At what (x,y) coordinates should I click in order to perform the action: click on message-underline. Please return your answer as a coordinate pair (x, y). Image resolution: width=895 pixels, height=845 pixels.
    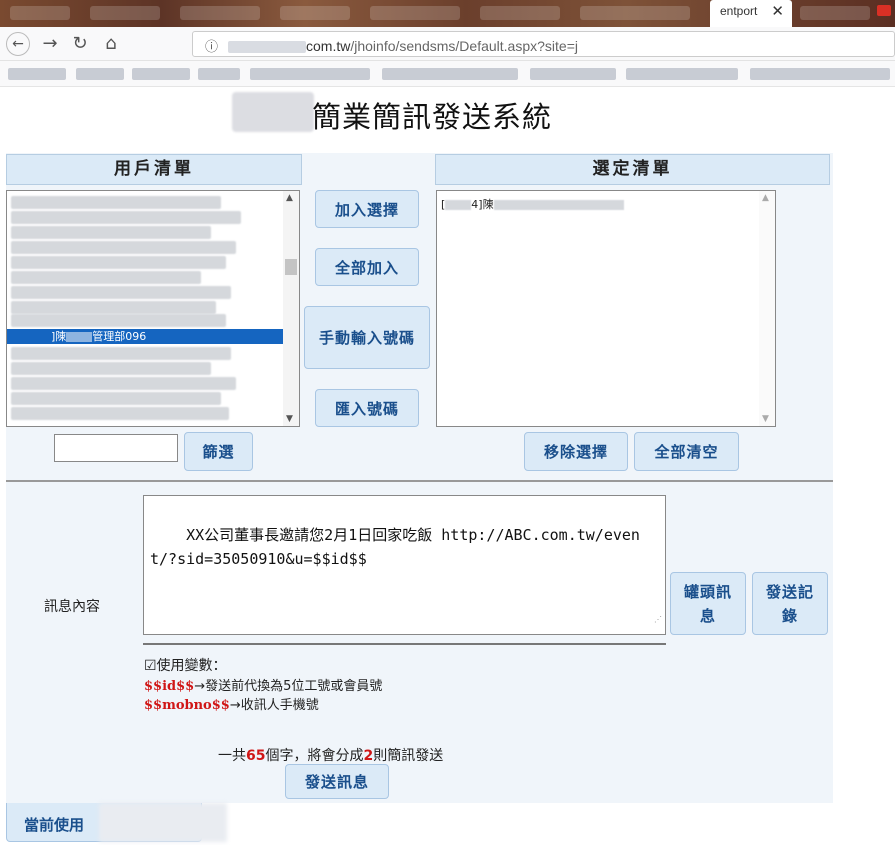
    Looking at the image, I should click on (404, 644).